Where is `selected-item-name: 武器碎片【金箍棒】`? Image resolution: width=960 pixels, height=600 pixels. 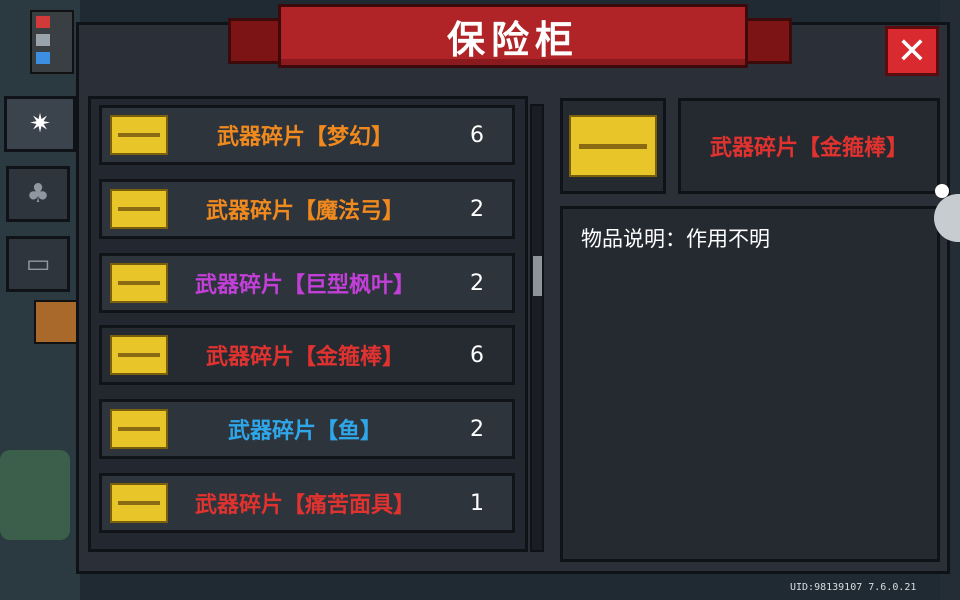
selected-item-name: 武器碎片【金箍棒】 is located at coordinates (808, 148).